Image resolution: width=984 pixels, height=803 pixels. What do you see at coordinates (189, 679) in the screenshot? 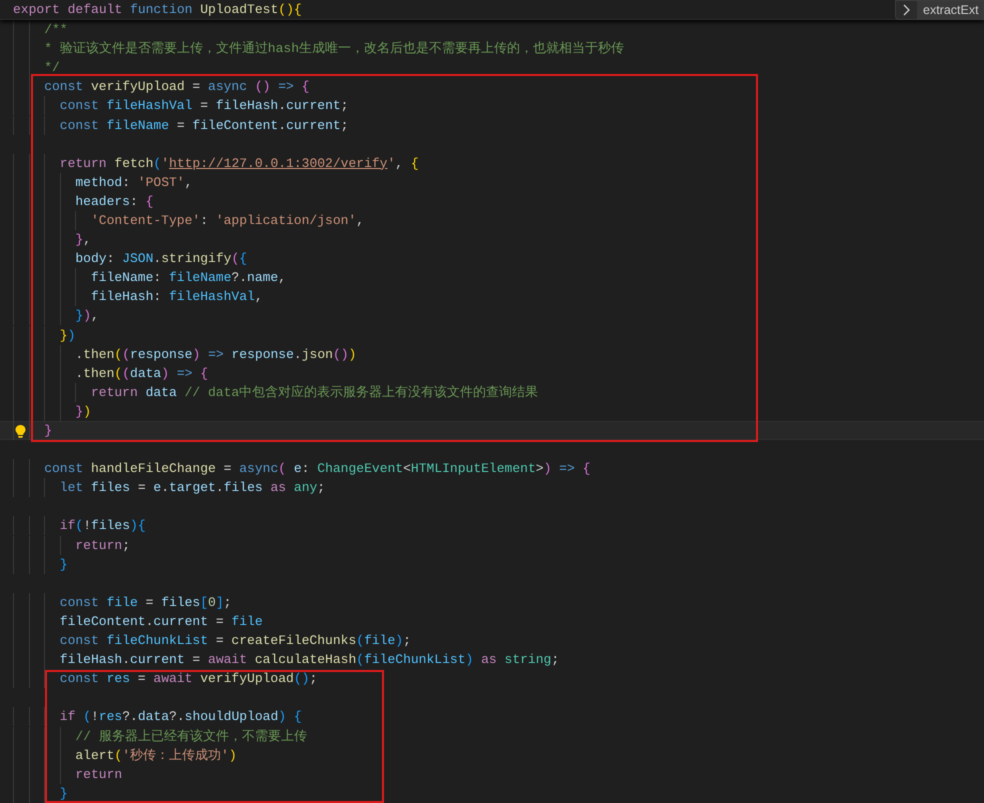
I see `code-line: const res = await verifyUpload();` at bounding box center [189, 679].